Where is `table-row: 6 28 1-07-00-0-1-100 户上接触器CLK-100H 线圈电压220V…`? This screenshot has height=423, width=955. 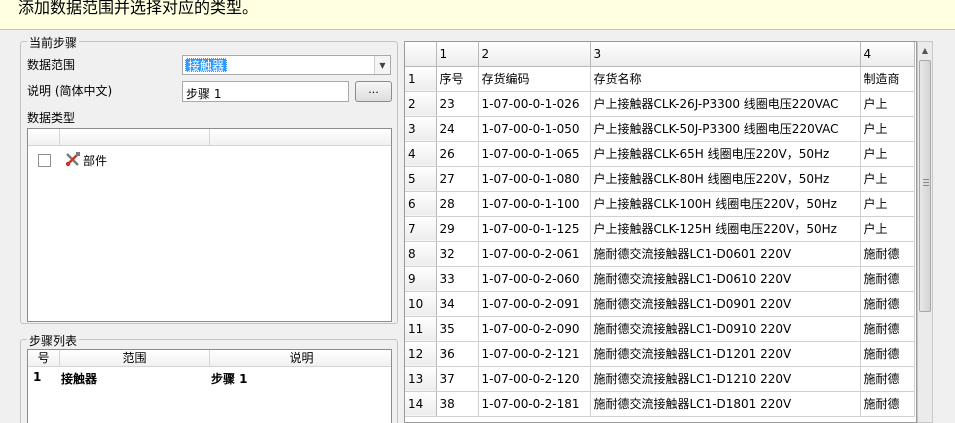
table-row: 6 28 1-07-00-0-1-100 户上接触器CLK-100H 线圈电压220V… is located at coordinates (660, 204).